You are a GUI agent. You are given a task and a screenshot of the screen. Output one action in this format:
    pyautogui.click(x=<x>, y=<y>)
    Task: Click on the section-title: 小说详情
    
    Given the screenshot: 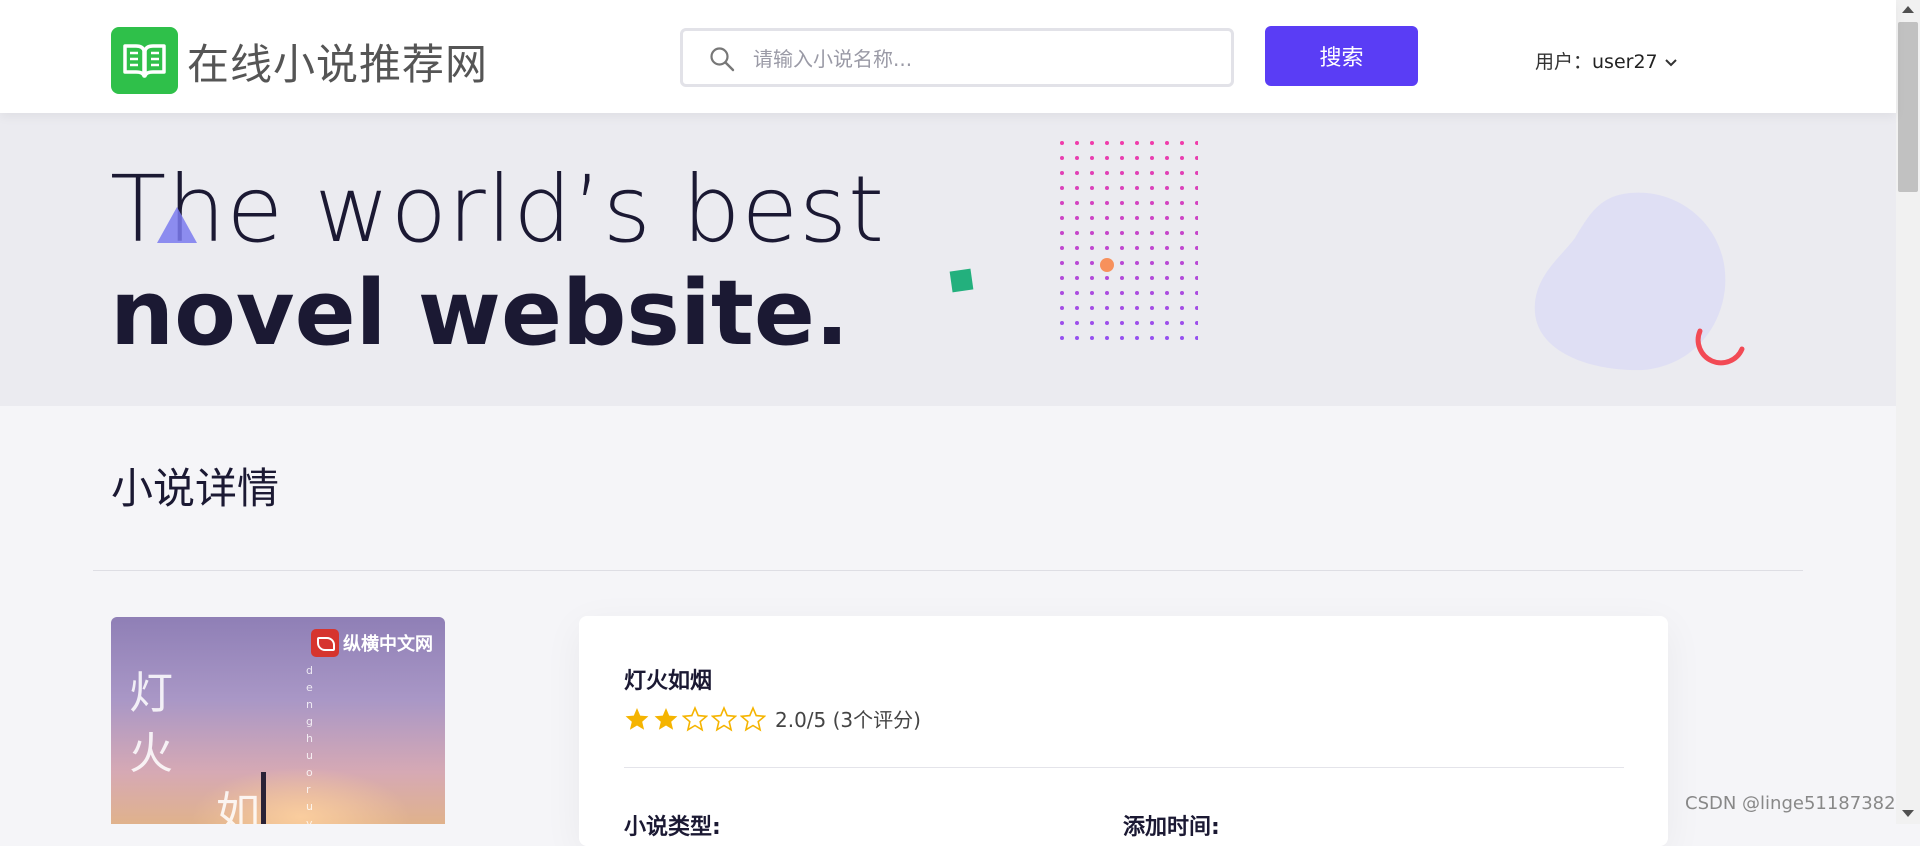 What is the action you would take?
    pyautogui.click(x=195, y=488)
    